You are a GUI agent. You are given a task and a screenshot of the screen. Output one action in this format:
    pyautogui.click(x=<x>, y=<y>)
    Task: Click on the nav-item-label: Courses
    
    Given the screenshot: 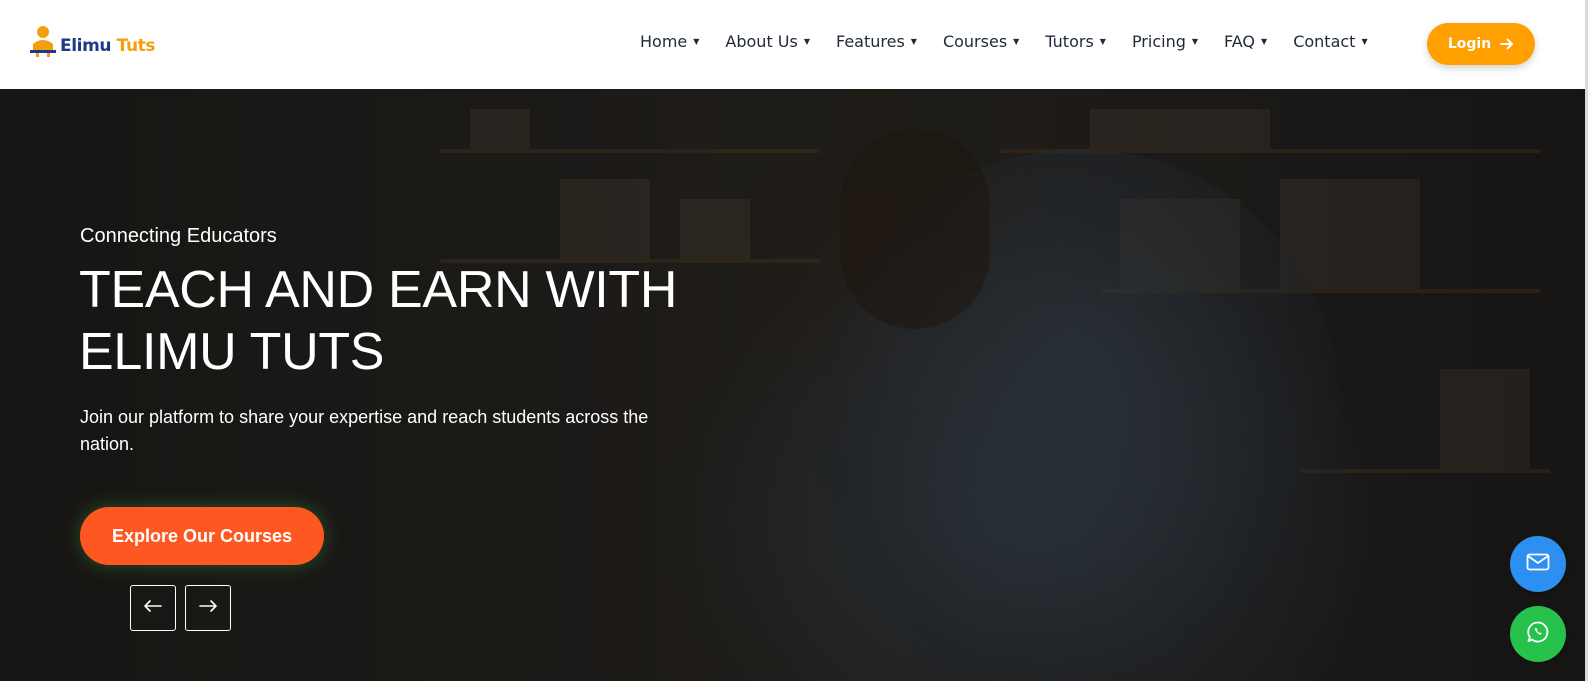 What is the action you would take?
    pyautogui.click(x=975, y=41)
    